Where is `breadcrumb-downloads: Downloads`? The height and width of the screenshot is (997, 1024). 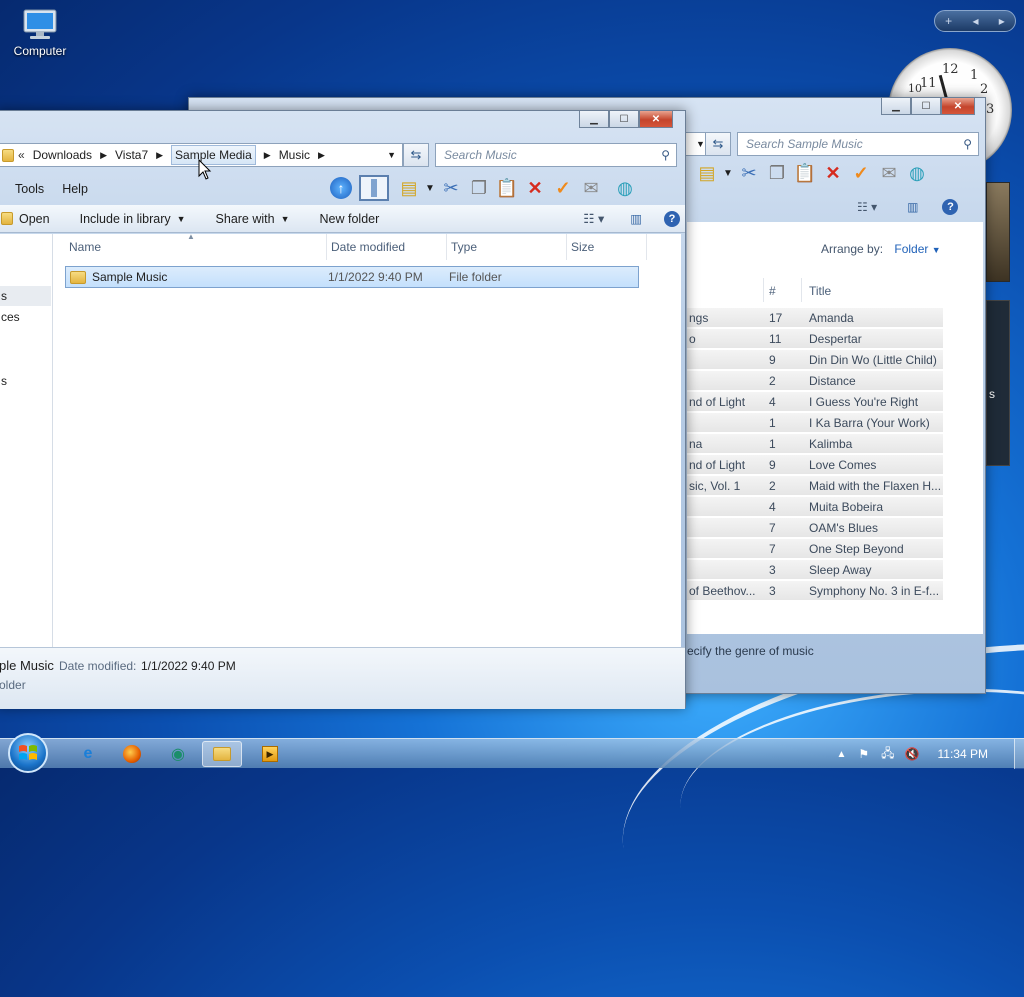 breadcrumb-downloads: Downloads is located at coordinates (62, 155).